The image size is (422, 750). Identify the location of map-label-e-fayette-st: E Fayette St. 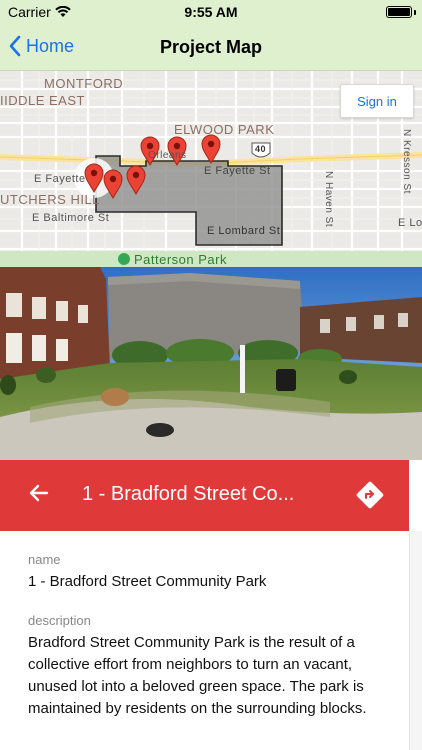
(237, 171).